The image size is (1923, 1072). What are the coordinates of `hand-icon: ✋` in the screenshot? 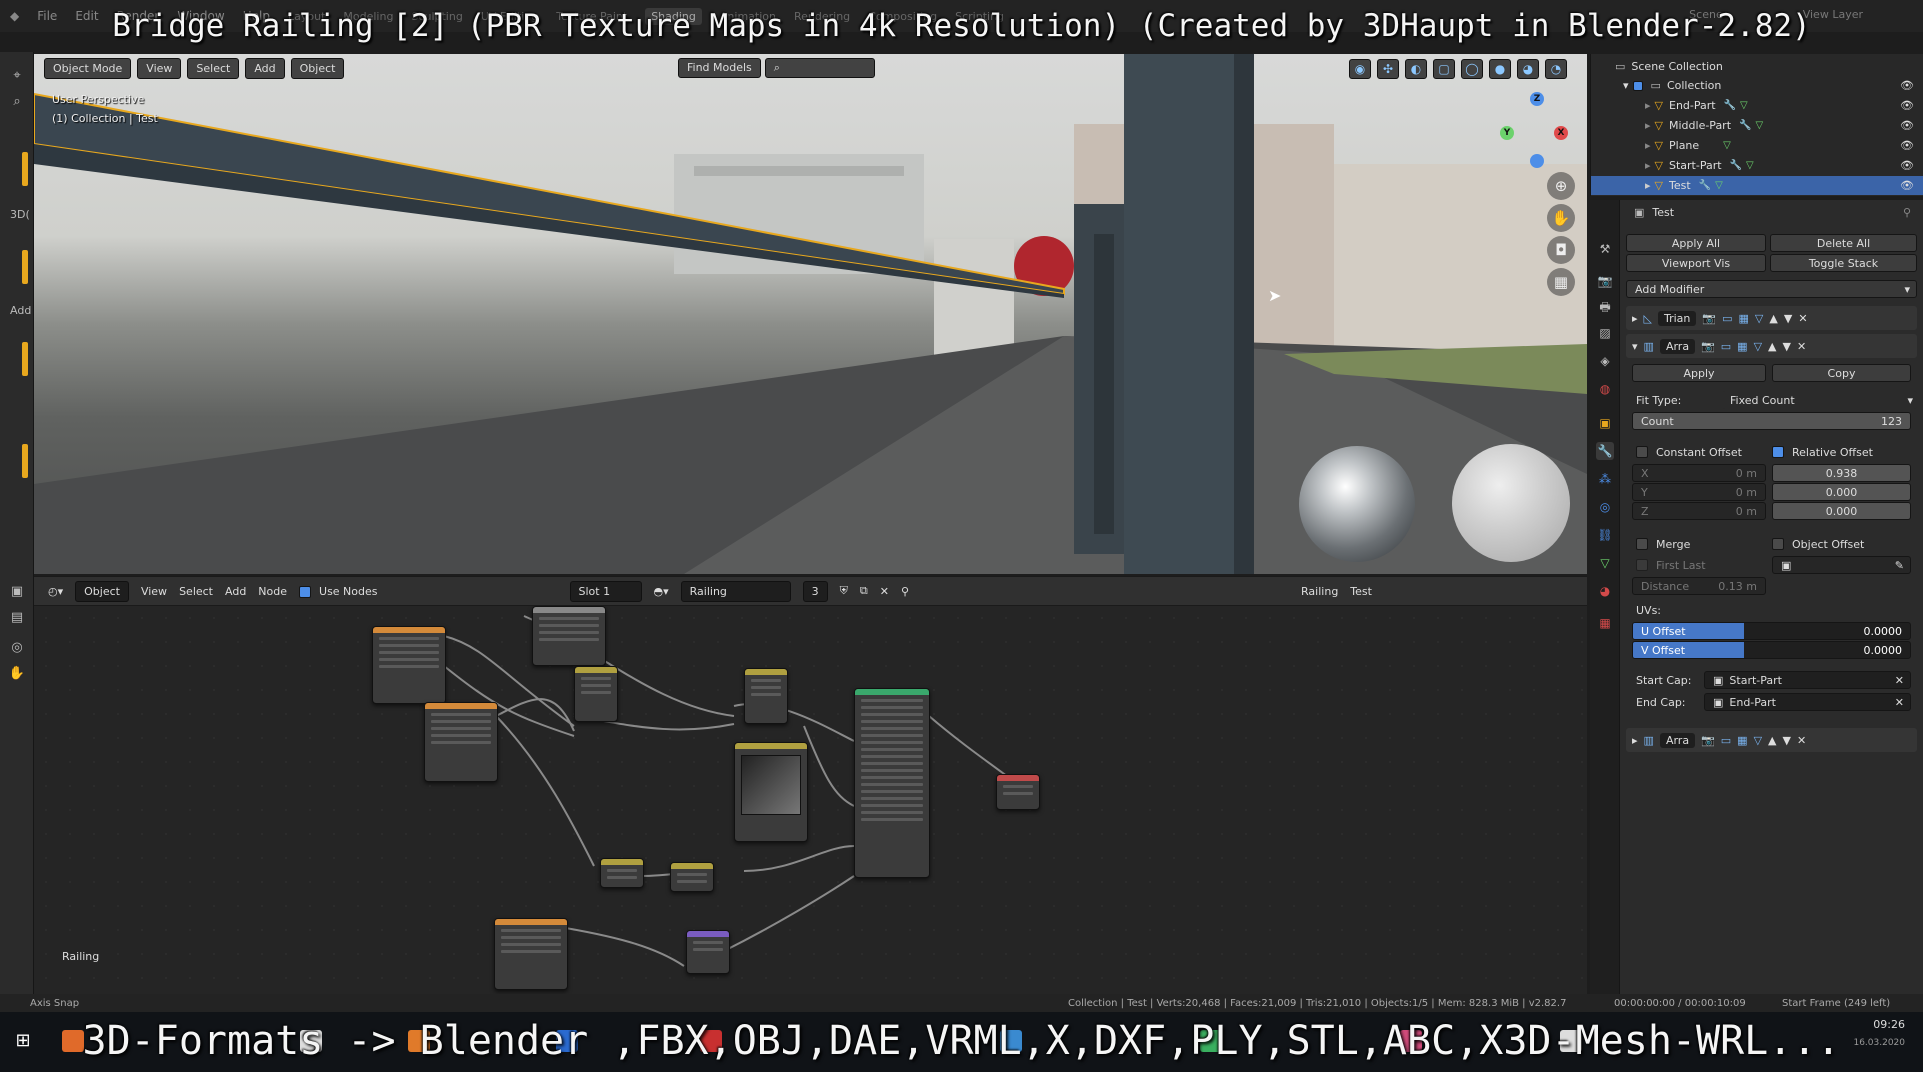 It's located at (17, 674).